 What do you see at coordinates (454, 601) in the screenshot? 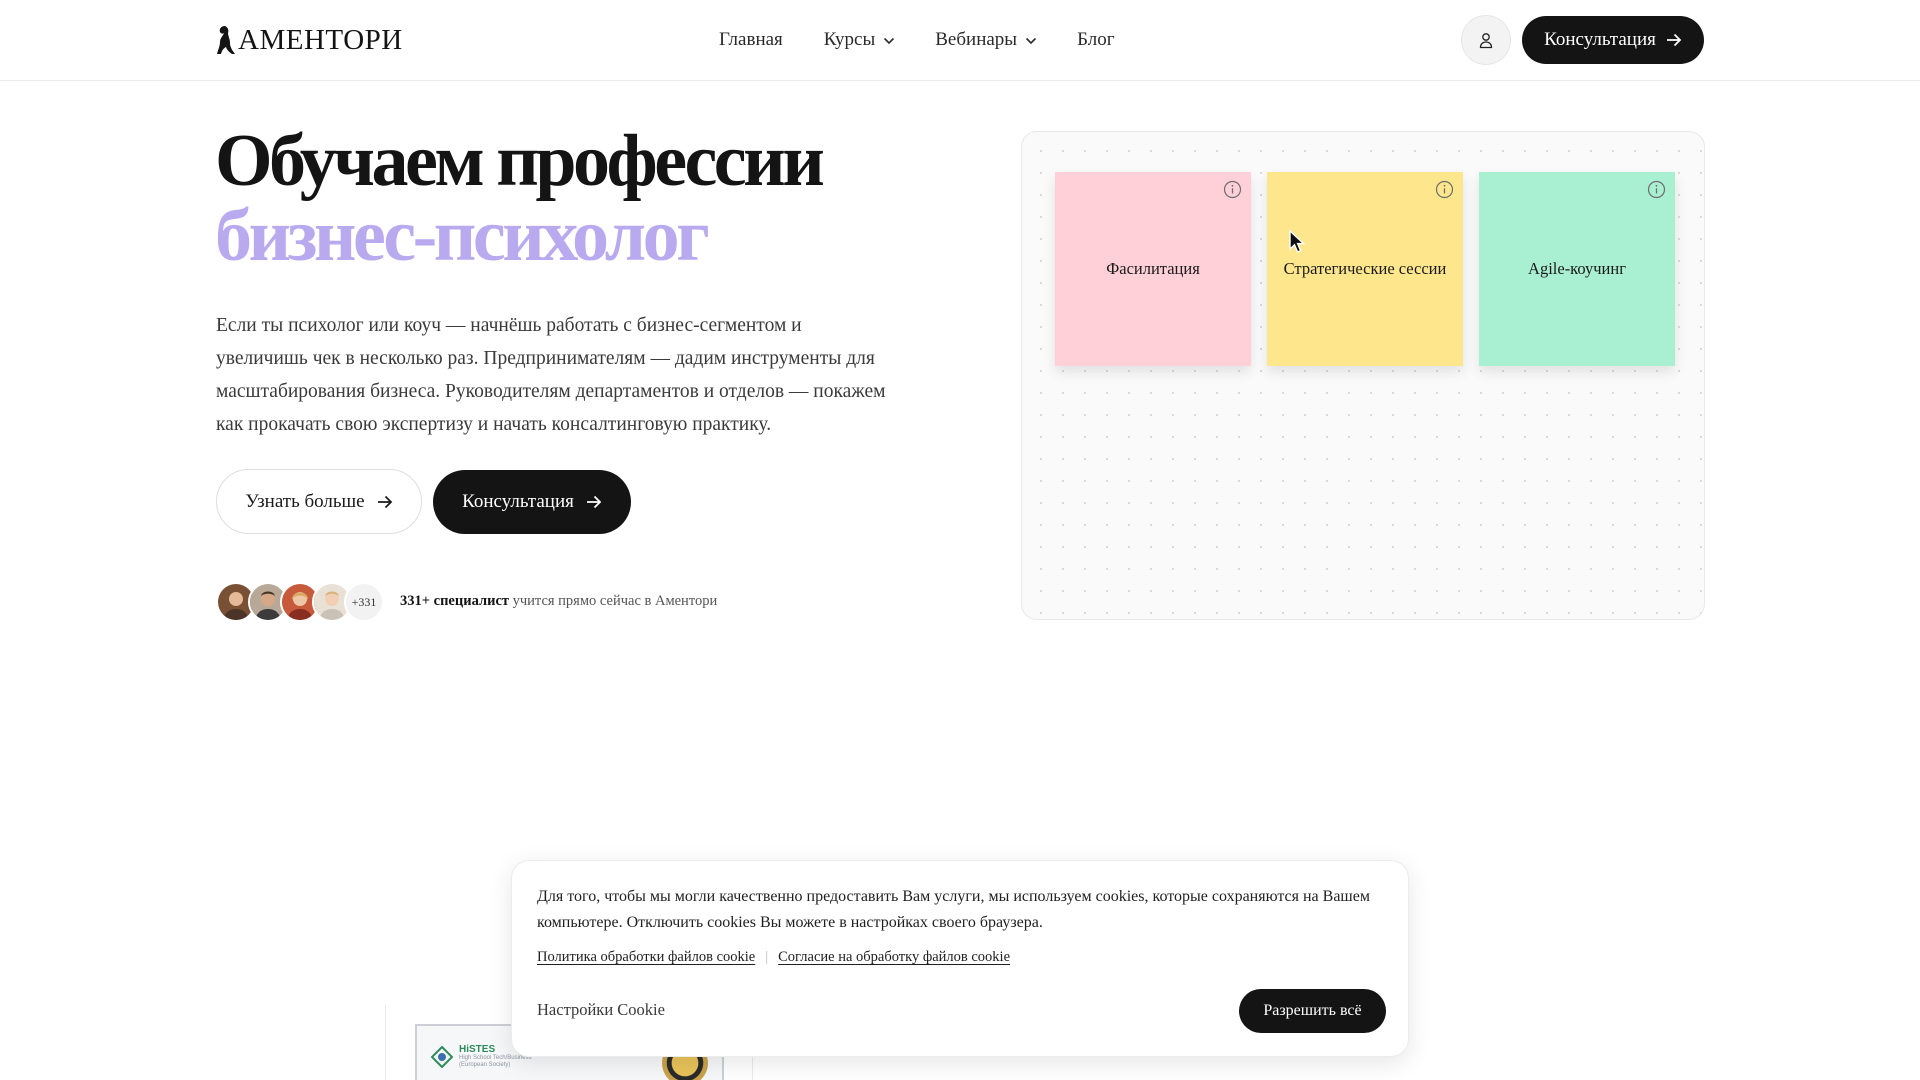
I see `social-proof-count: 331+ специалист` at bounding box center [454, 601].